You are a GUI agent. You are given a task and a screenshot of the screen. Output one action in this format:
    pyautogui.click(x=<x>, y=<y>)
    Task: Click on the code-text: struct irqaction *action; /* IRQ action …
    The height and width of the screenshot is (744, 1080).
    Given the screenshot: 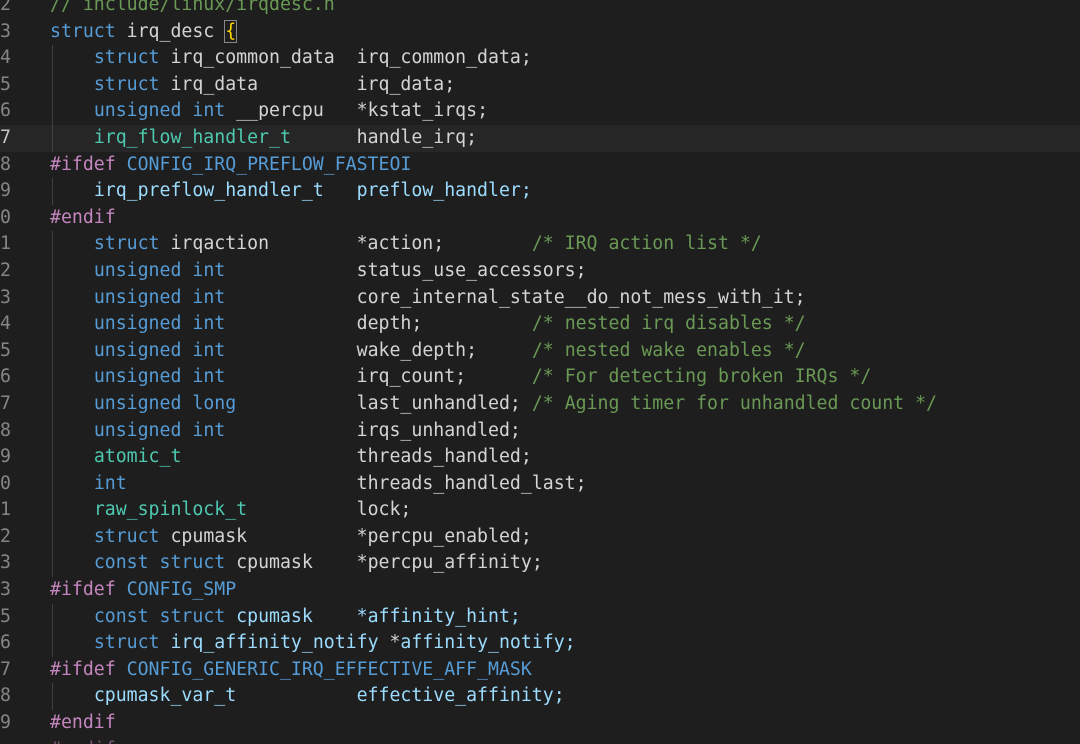 What is the action you would take?
    pyautogui.click(x=406, y=244)
    